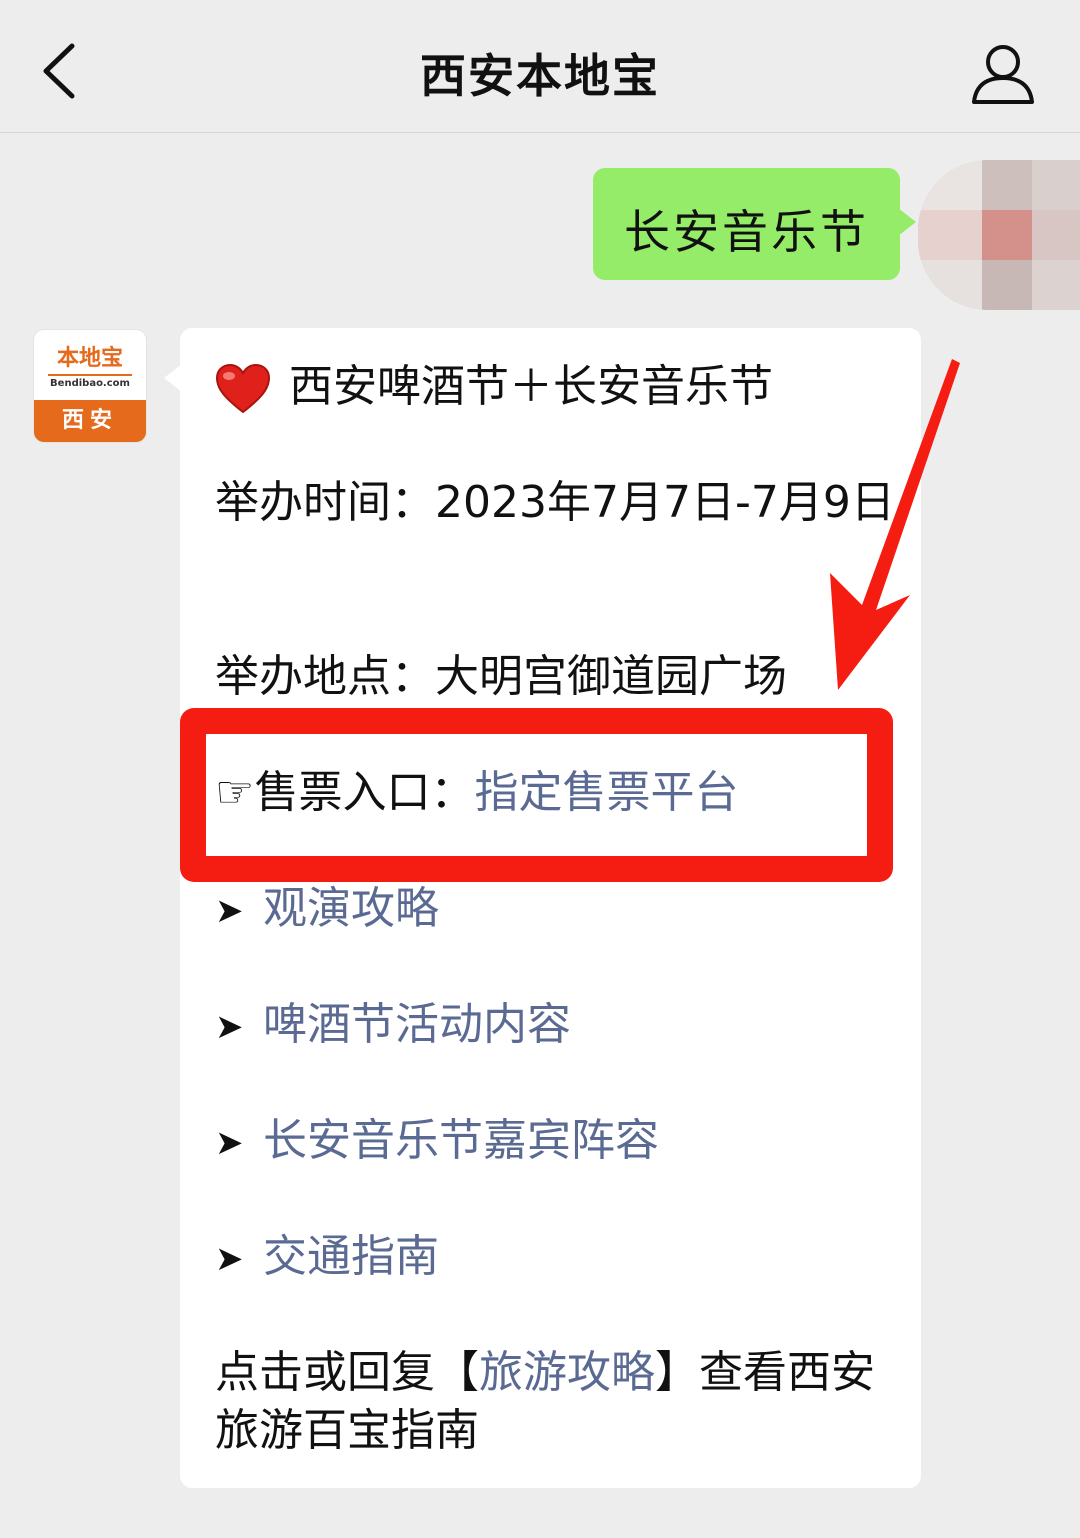  I want to click on logo-brand-text: 本地宝, so click(89, 358).